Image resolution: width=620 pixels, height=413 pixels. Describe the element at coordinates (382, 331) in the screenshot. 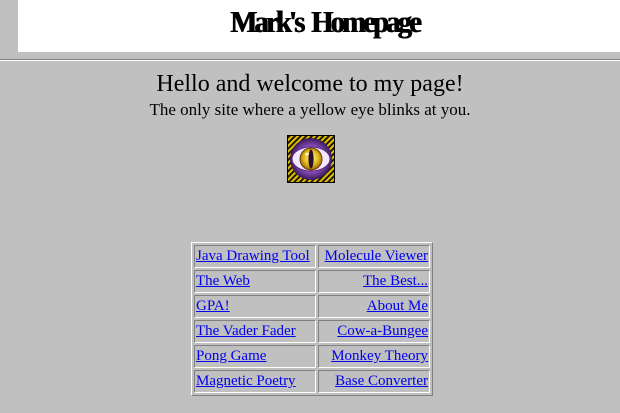

I see `link-cow-a-bungee: Cow-a-Bungee` at that location.